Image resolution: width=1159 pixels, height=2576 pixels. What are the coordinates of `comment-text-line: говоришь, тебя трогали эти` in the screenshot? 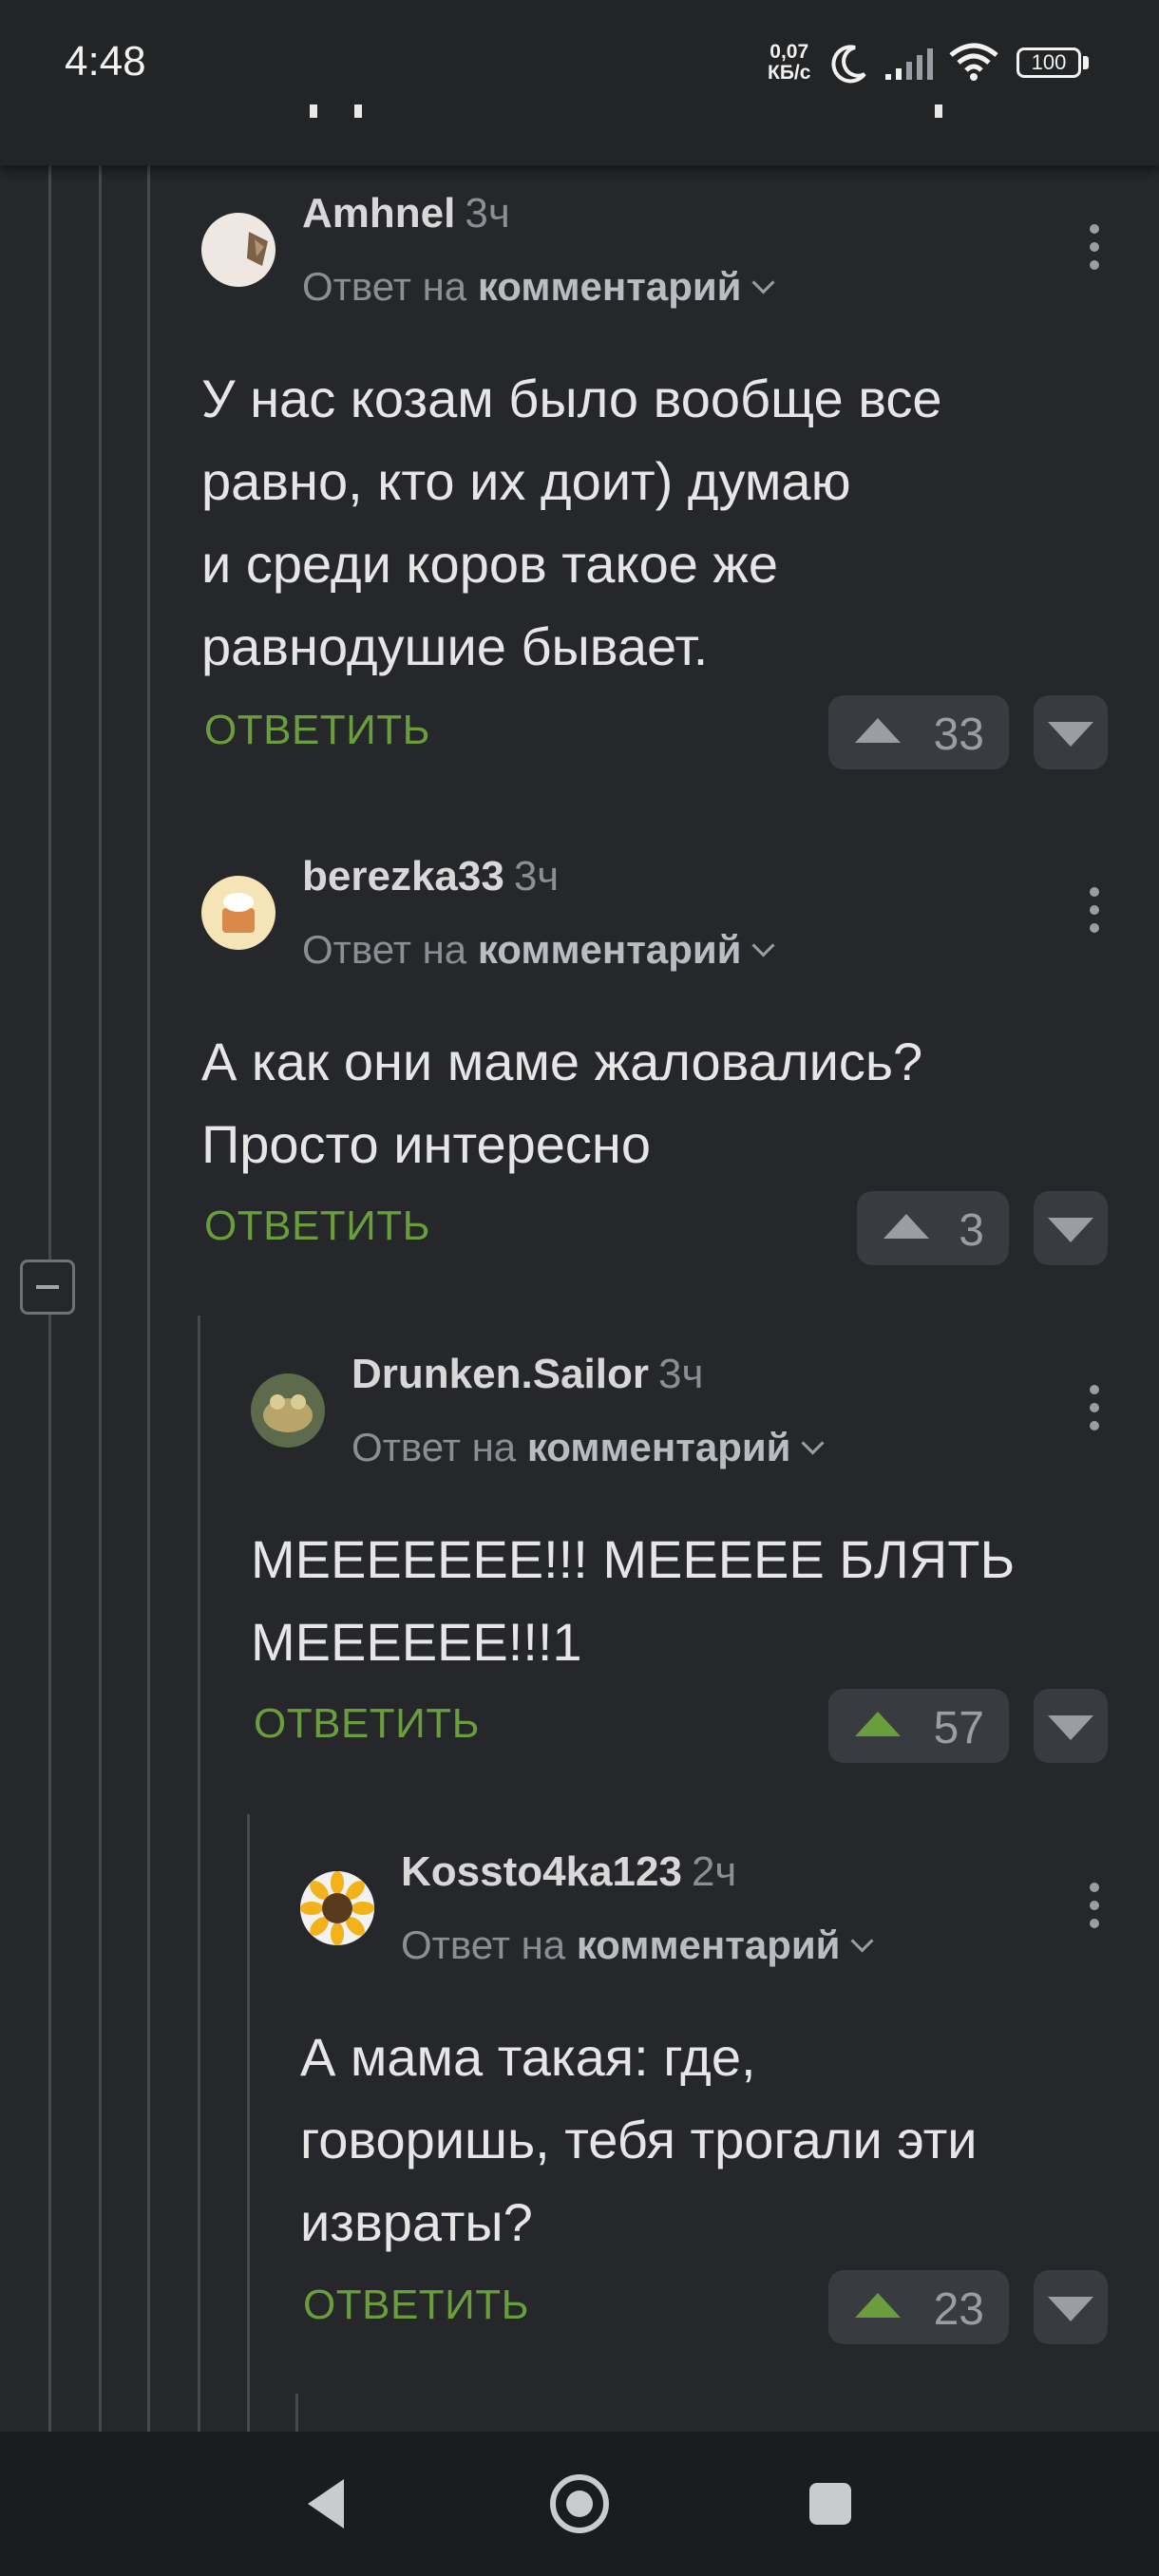 It's located at (639, 2139).